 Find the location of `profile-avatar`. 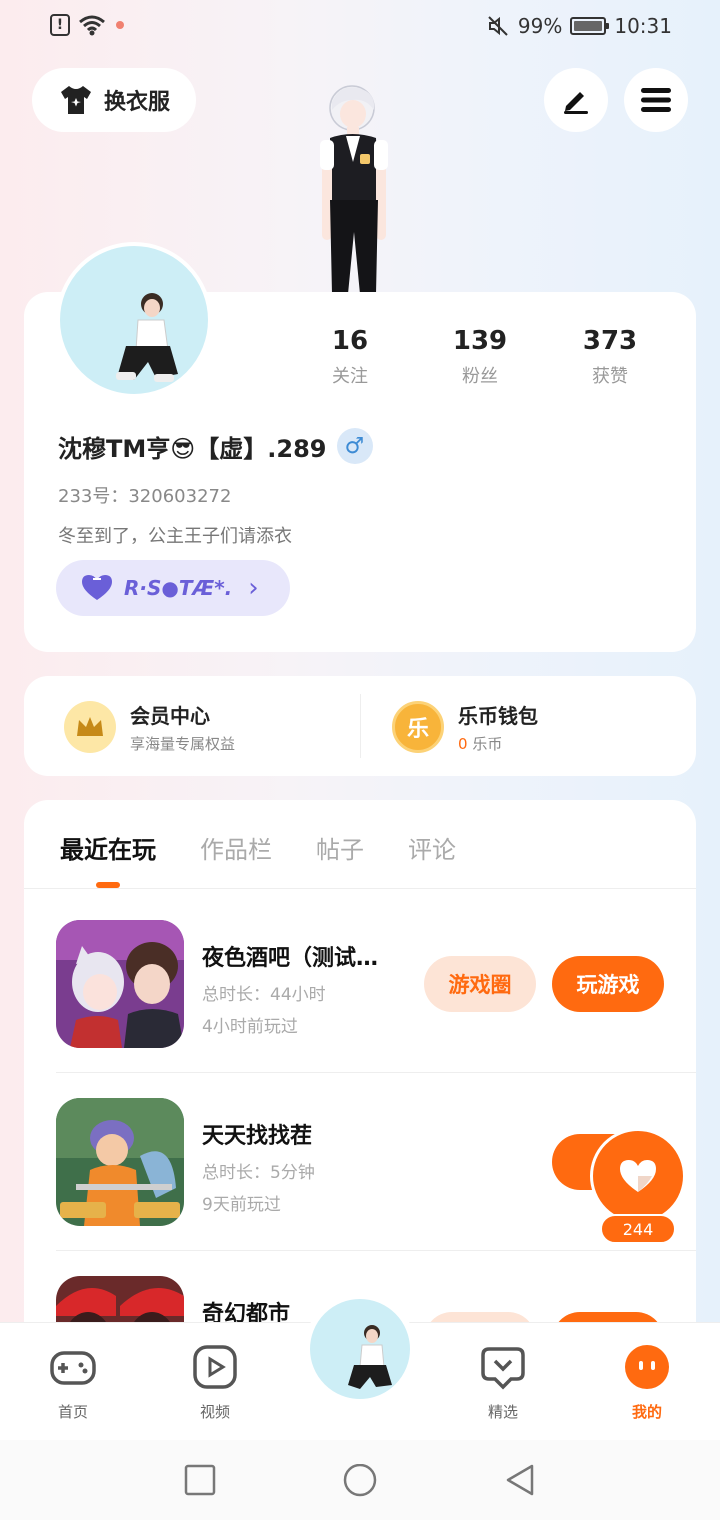

profile-avatar is located at coordinates (134, 320).